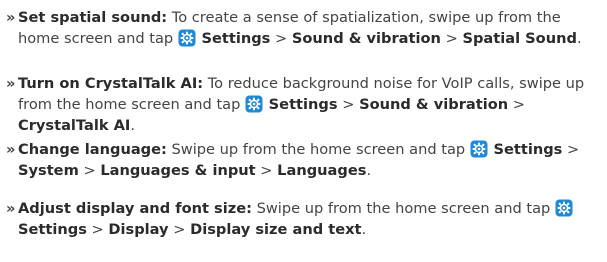  I want to click on item-title: Change language:, so click(92, 149).